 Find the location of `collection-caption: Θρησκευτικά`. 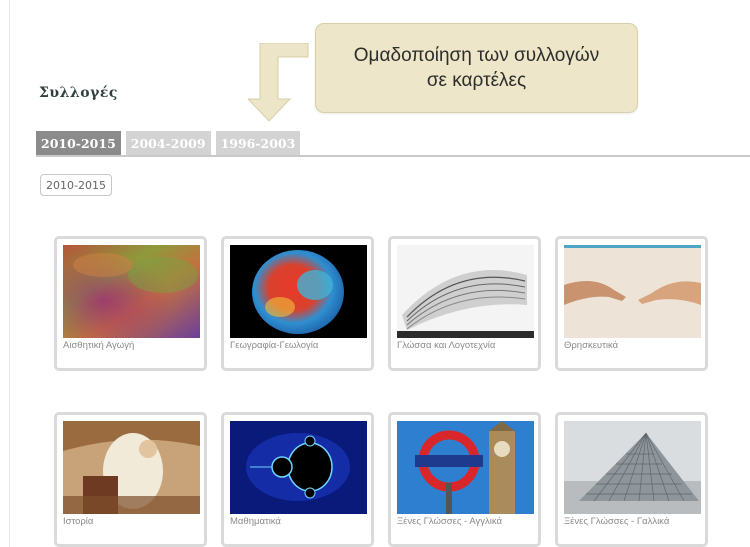

collection-caption: Θρησκευτικά is located at coordinates (591, 345).